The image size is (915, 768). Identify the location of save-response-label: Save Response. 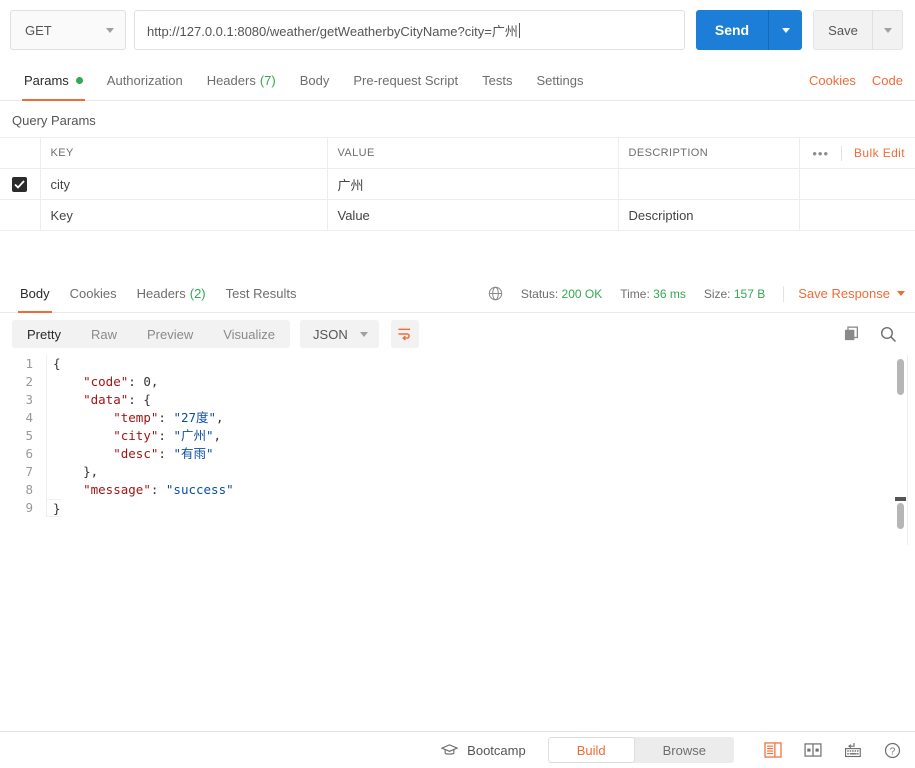
(844, 293).